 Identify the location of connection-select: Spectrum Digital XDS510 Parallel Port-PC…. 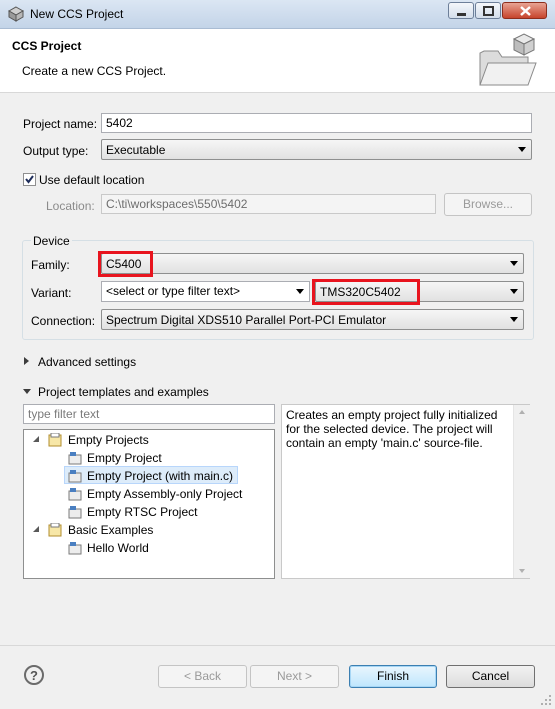
(312, 319).